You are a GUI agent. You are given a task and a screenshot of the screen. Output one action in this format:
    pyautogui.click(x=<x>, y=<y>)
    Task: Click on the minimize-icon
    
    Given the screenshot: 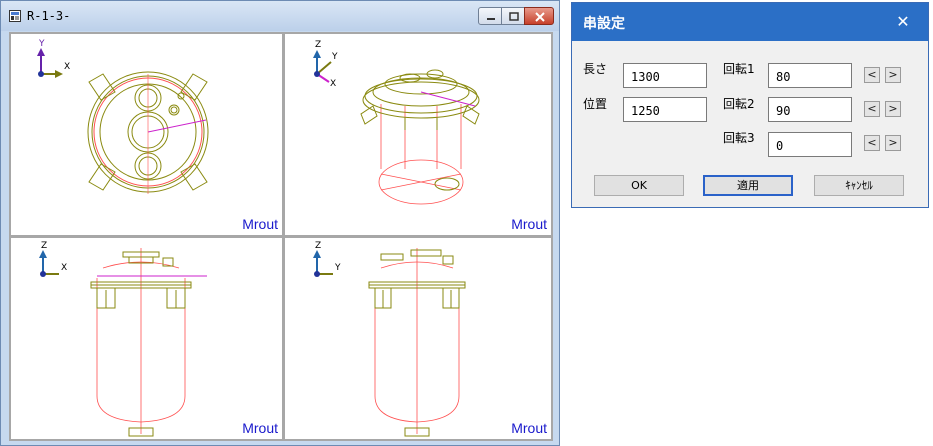 What is the action you would take?
    pyautogui.click(x=491, y=19)
    